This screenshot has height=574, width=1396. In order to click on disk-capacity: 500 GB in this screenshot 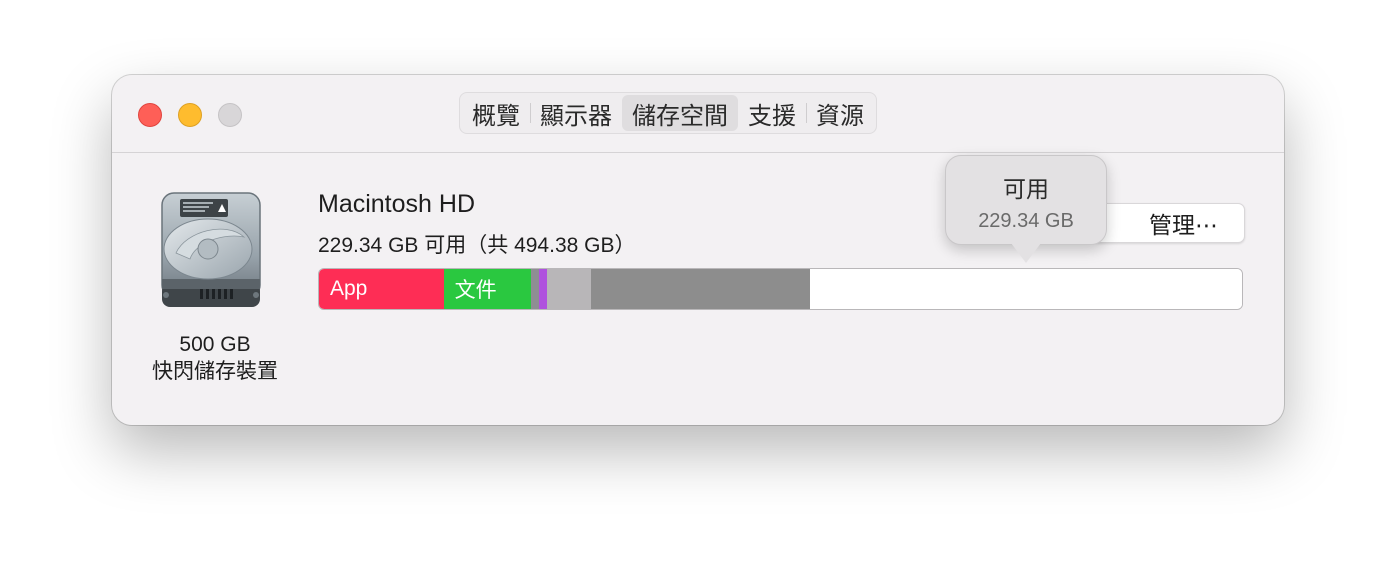, I will do `click(215, 344)`.